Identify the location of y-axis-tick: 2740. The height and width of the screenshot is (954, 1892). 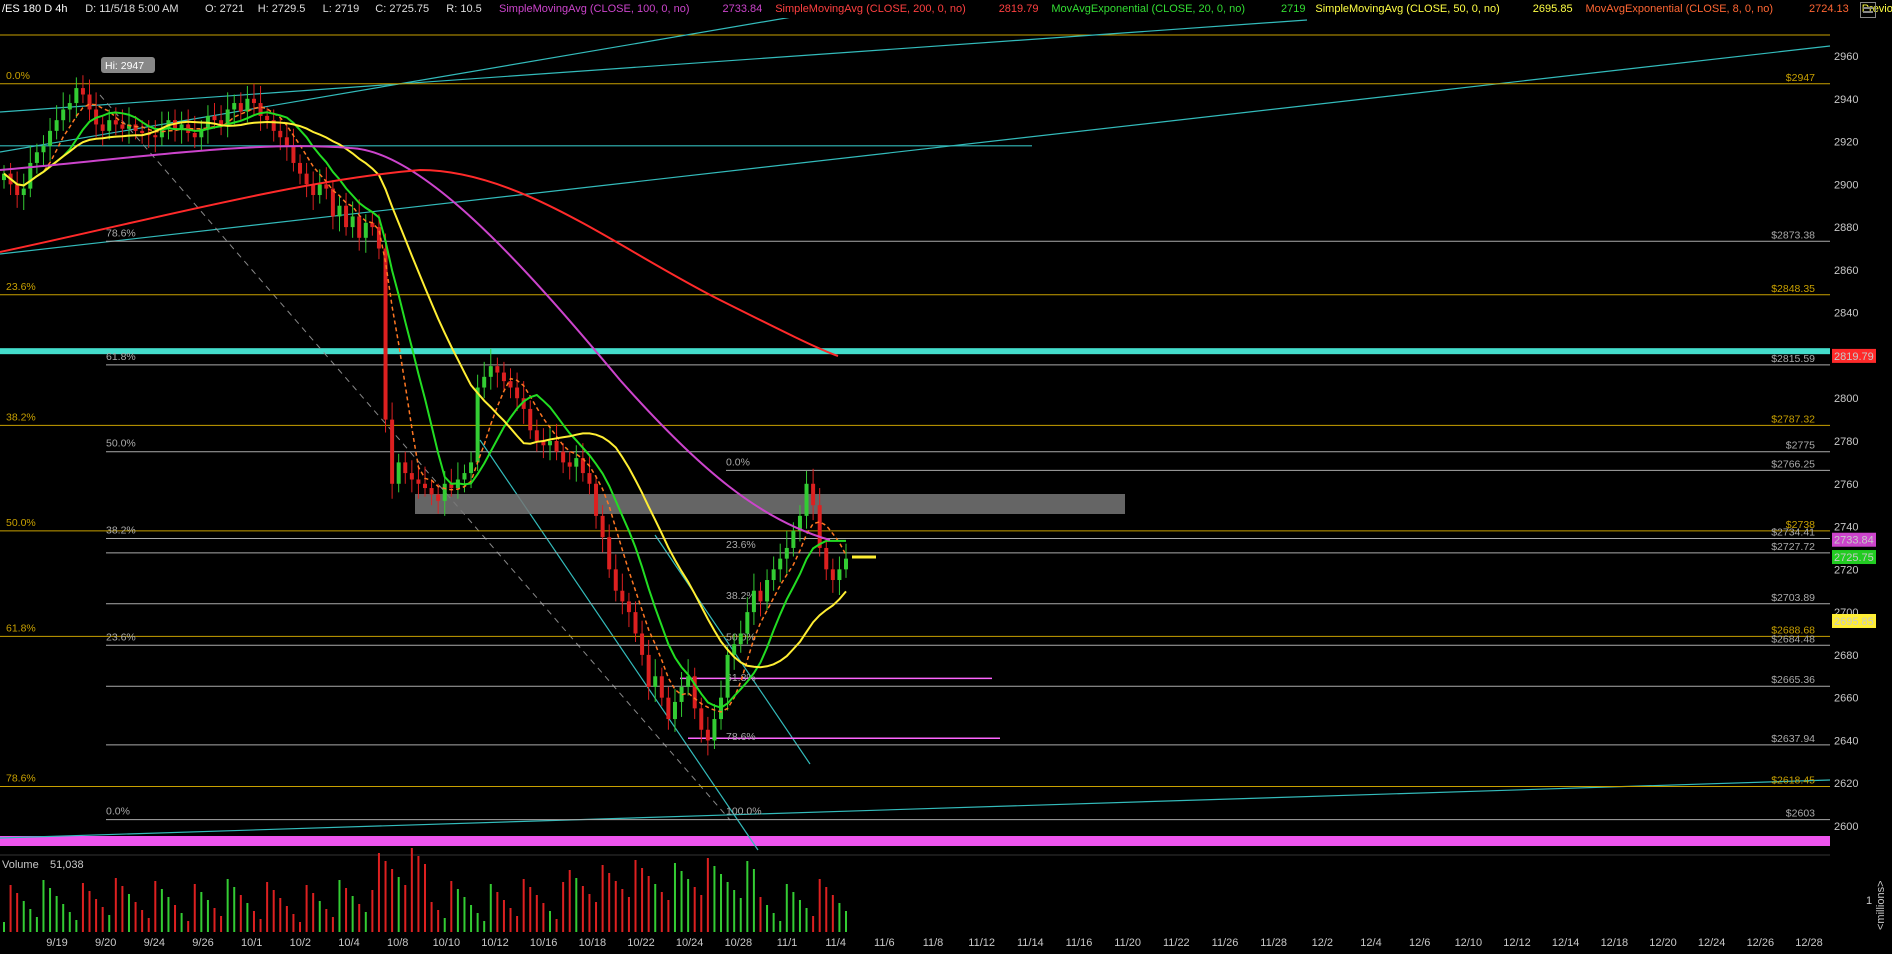
(1846, 528).